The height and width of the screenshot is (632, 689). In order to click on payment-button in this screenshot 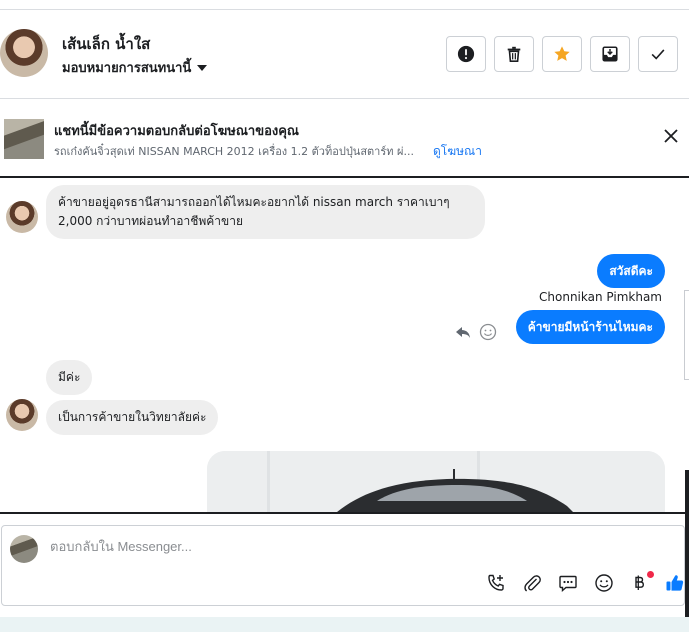, I will do `click(638, 583)`.